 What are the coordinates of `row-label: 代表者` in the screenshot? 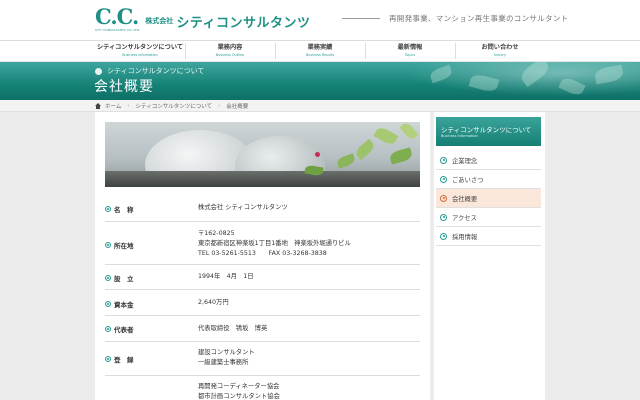 It's located at (119, 329).